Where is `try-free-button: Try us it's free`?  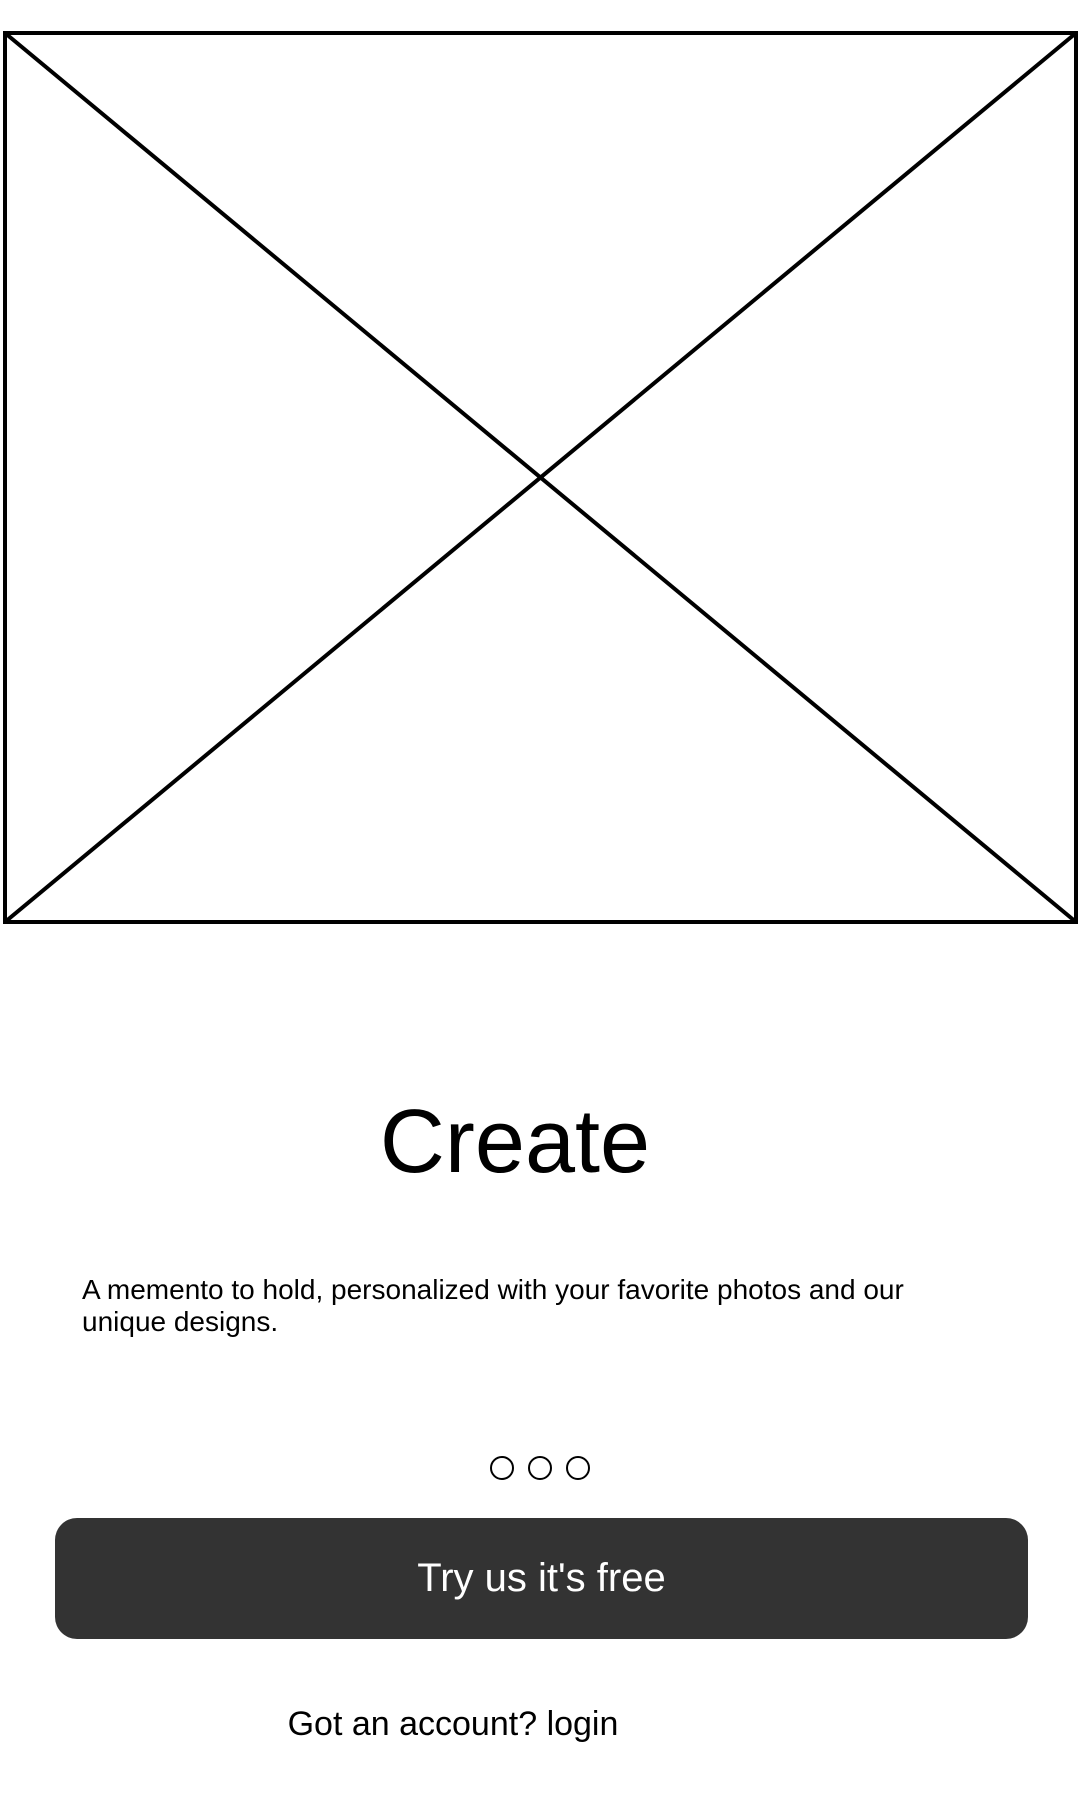 try-free-button: Try us it's free is located at coordinates (541, 1578).